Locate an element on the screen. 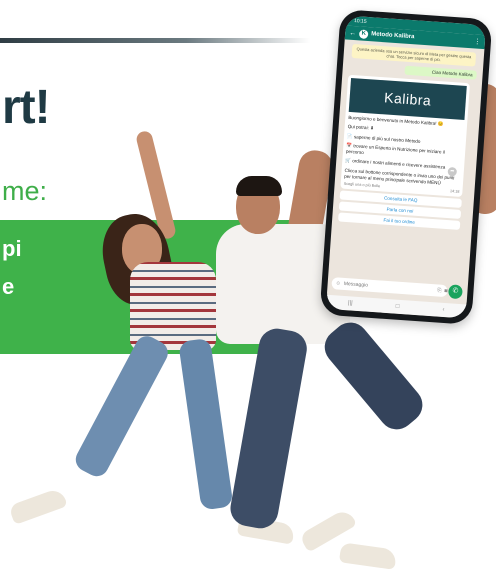  top-rule is located at coordinates (155, 40).